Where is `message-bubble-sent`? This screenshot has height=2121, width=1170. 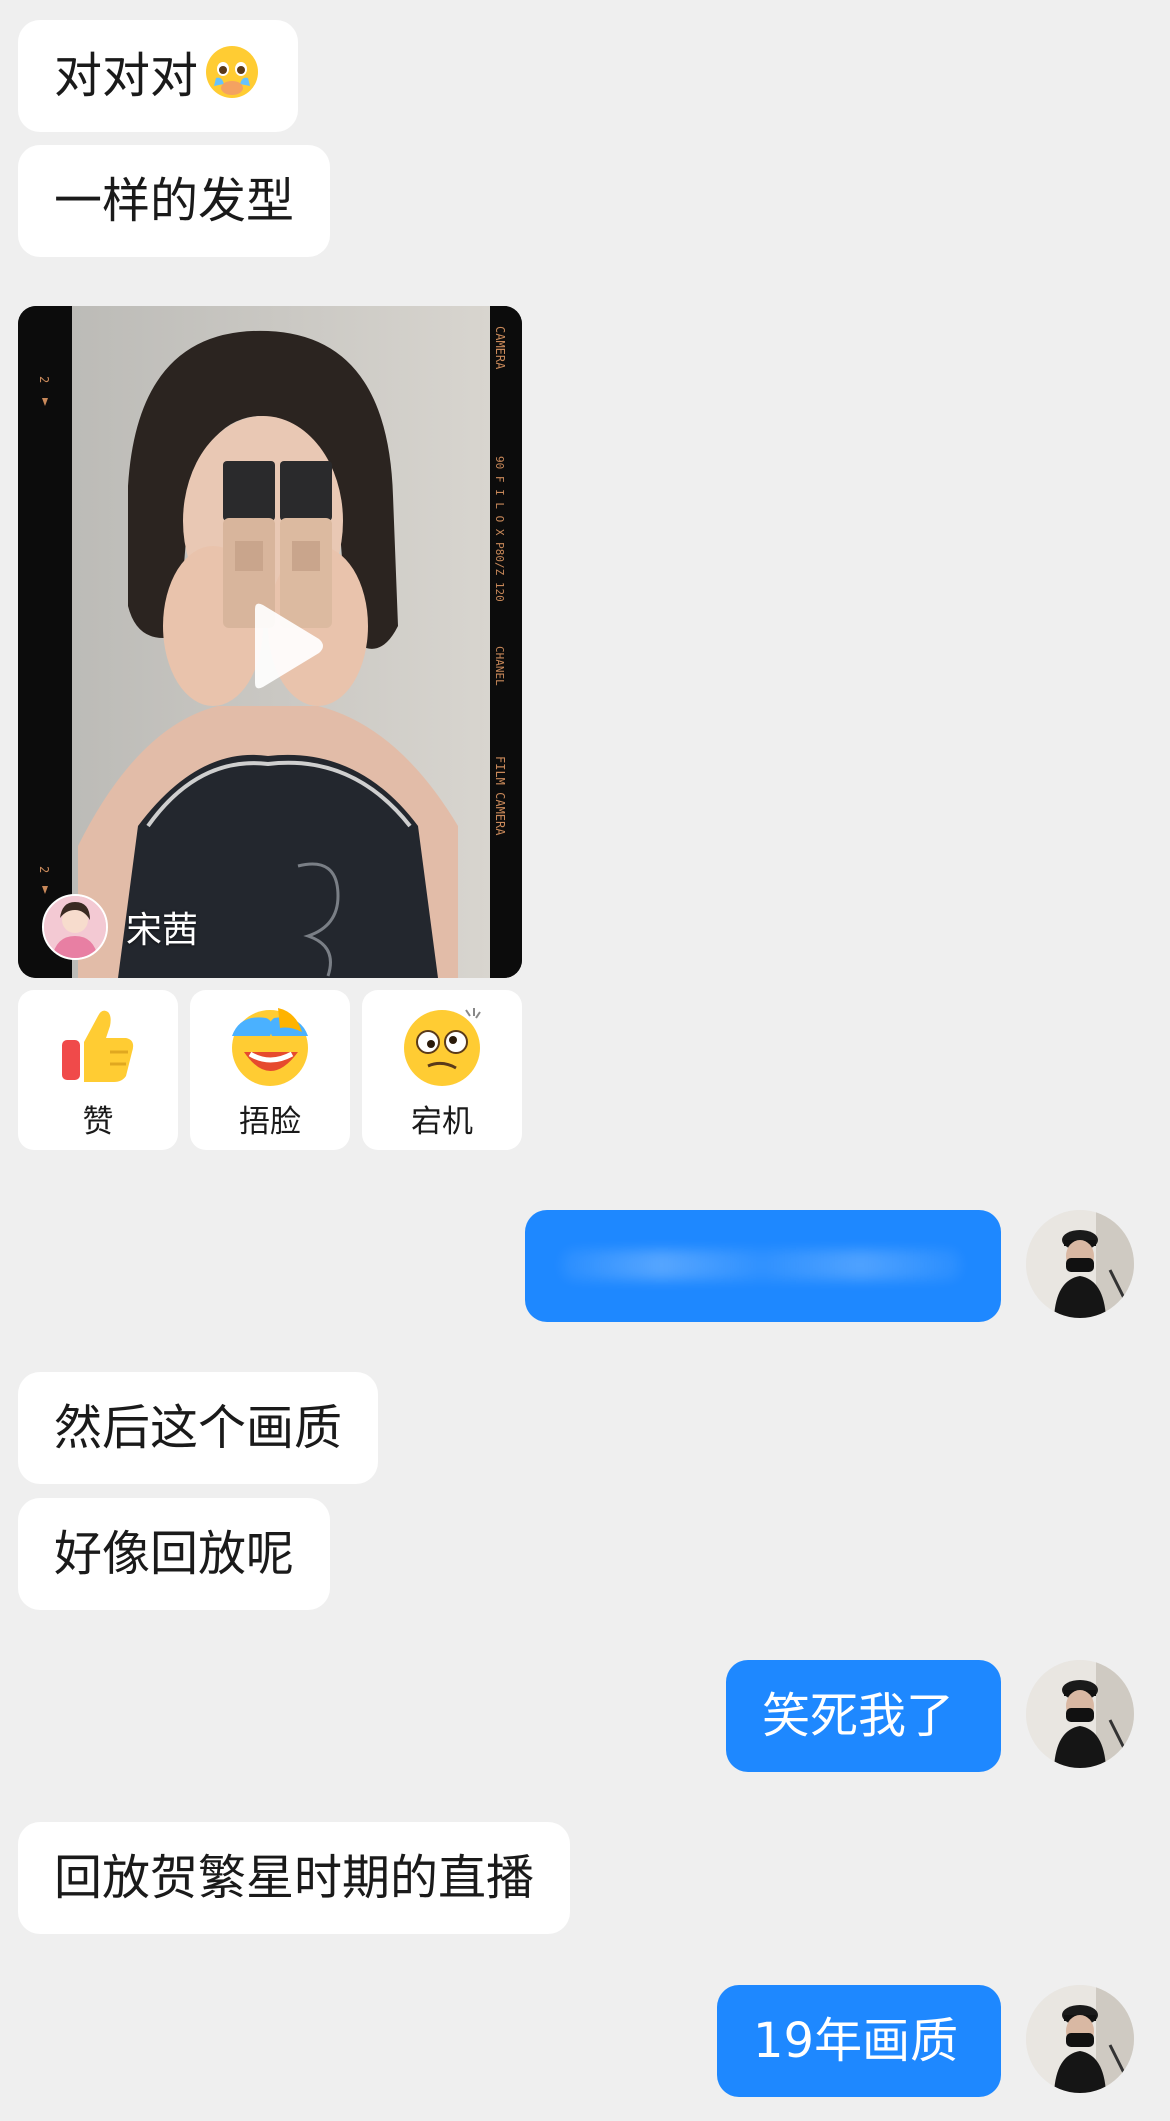 message-bubble-sent is located at coordinates (763, 1266).